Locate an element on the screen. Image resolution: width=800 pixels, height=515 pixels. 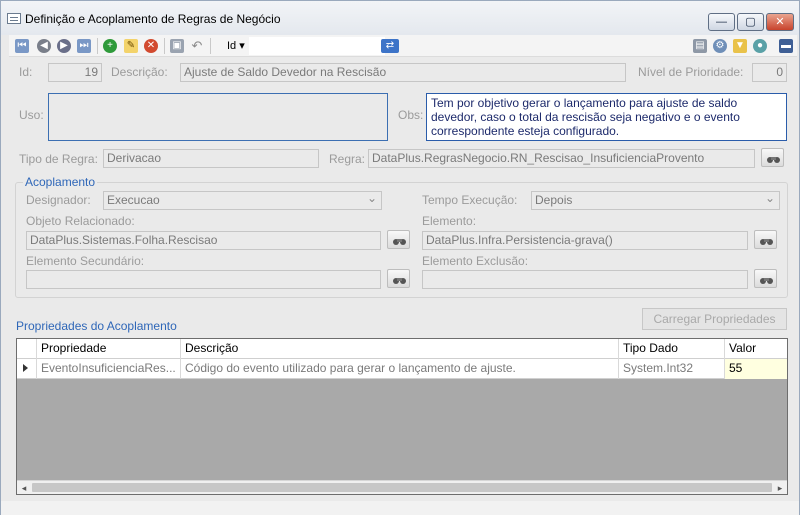
objeto-field: DataPlus.Sistemas.Folha.Rescisao is located at coordinates (203, 240).